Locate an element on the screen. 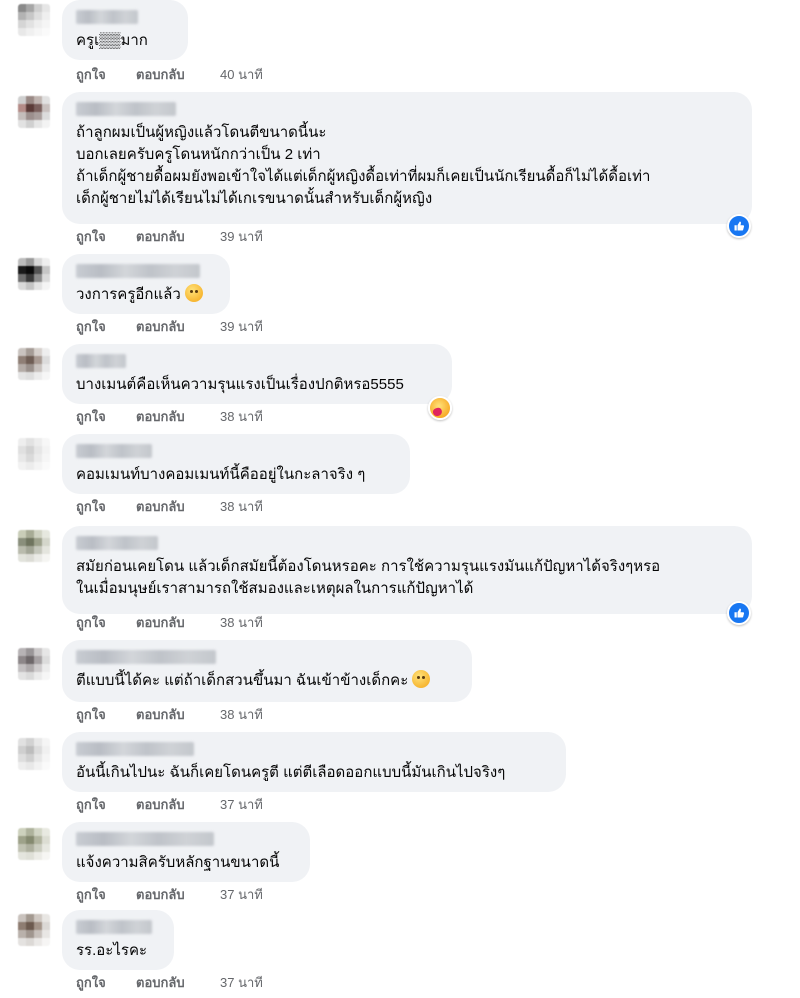 This screenshot has width=800, height=998. comment-text: ครูเ▒▒มาก is located at coordinates (112, 40).